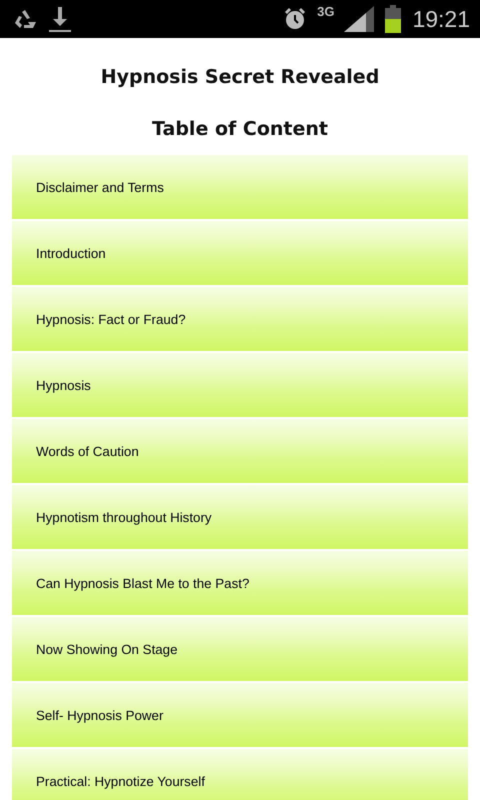 This screenshot has height=800, width=480. Describe the element at coordinates (25, 19) in the screenshot. I see `recycle-icon` at that location.